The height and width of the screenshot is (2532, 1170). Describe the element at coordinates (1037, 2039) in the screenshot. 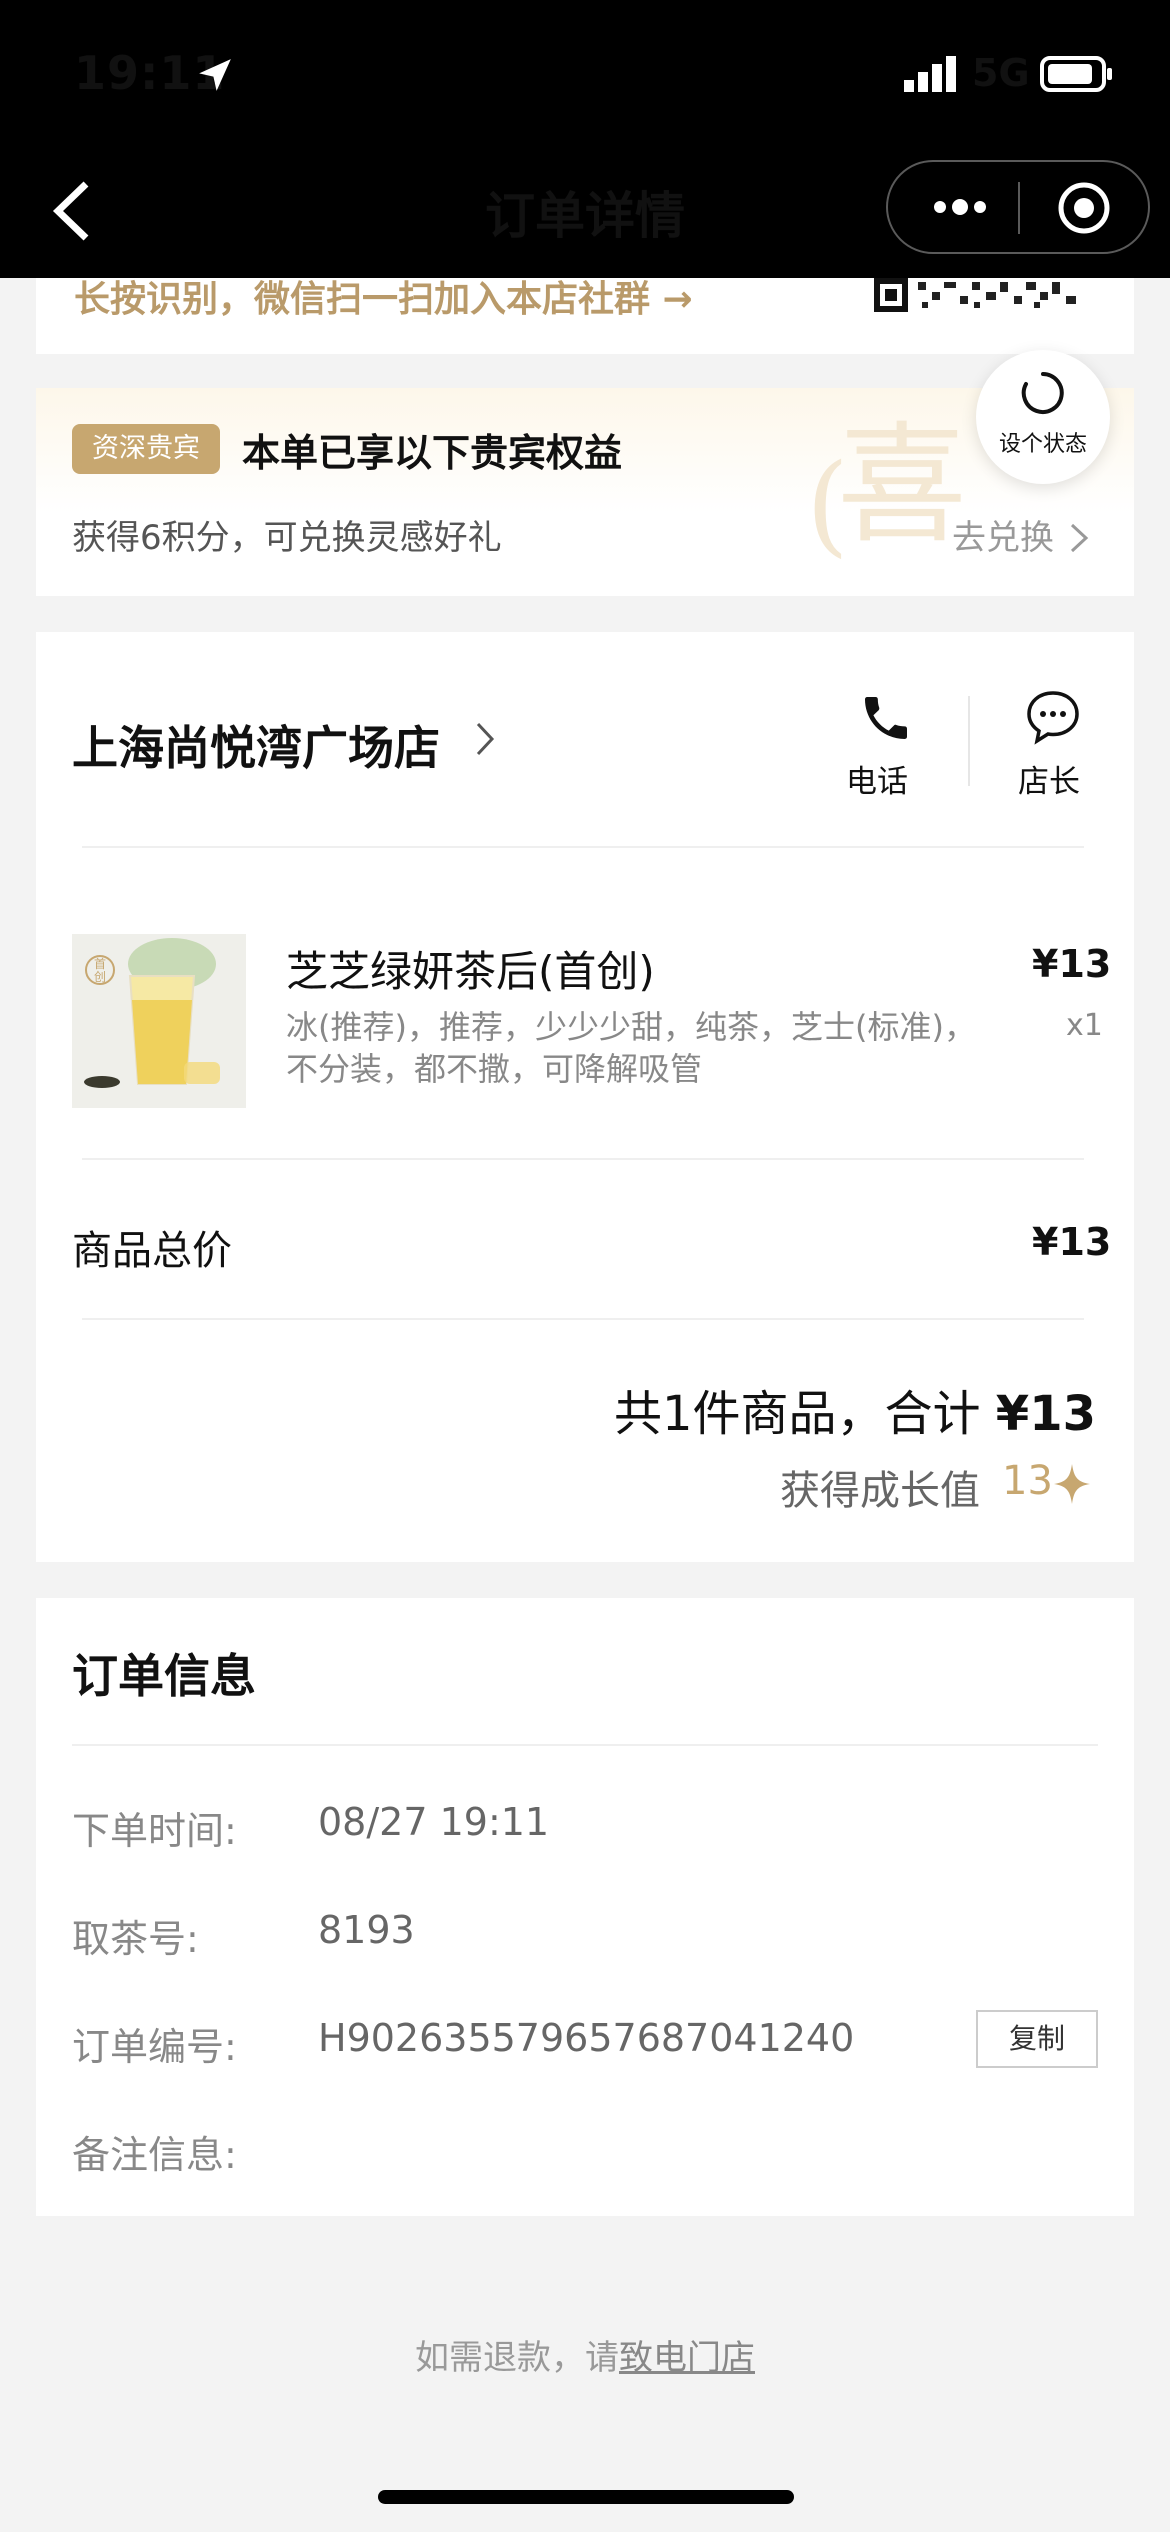

I see `copy-button: 复制` at that location.